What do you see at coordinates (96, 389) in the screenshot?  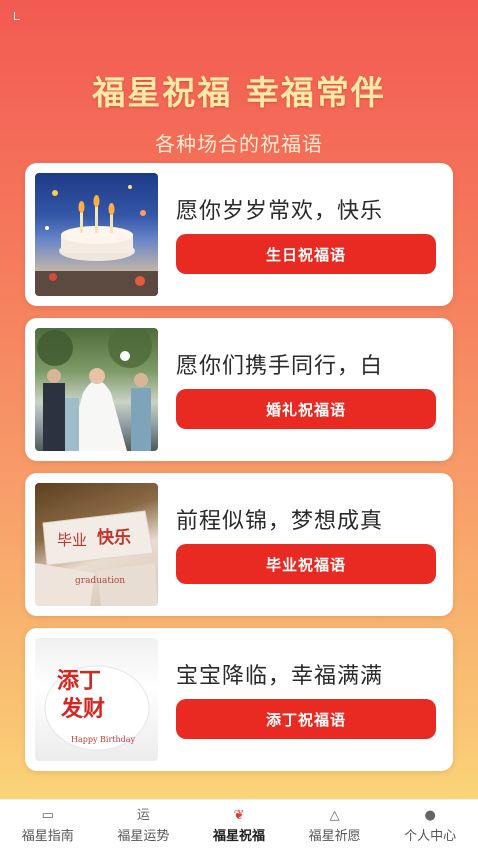 I see `wedding-photo-image` at bounding box center [96, 389].